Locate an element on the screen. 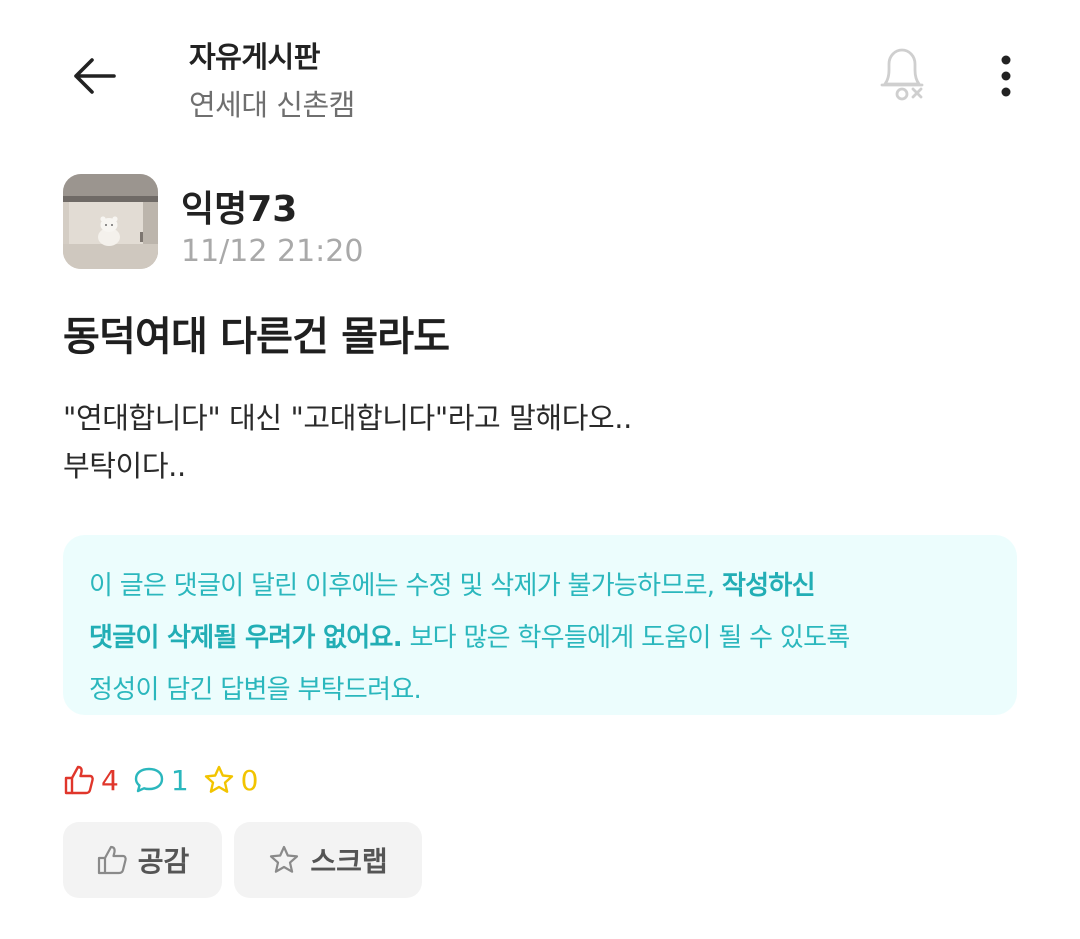 This screenshot has width=1080, height=939. scrap-button-label: 스크랩 is located at coordinates (349, 861).